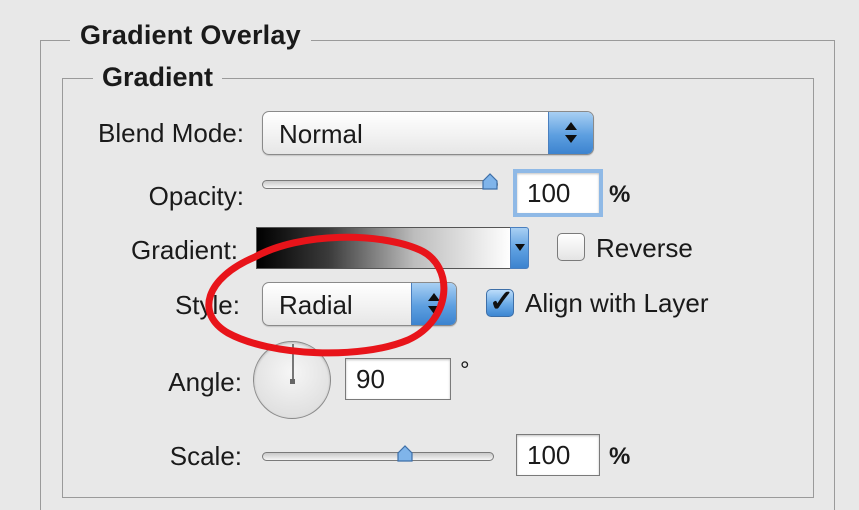 The height and width of the screenshot is (510, 859). Describe the element at coordinates (558, 455) in the screenshot. I see `scale-input: 100` at that location.